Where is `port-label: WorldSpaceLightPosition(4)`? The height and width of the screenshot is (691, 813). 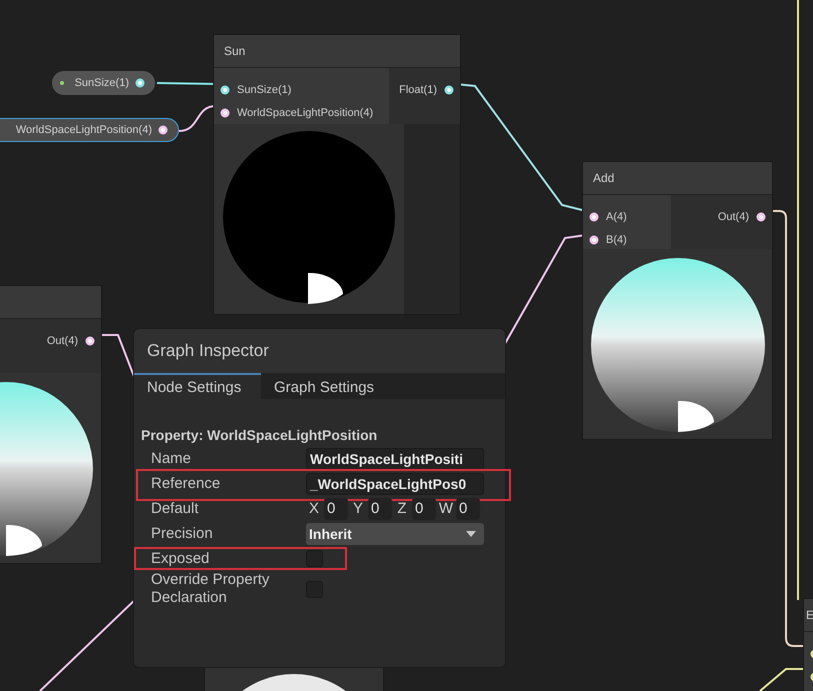
port-label: WorldSpaceLightPosition(4) is located at coordinates (305, 112).